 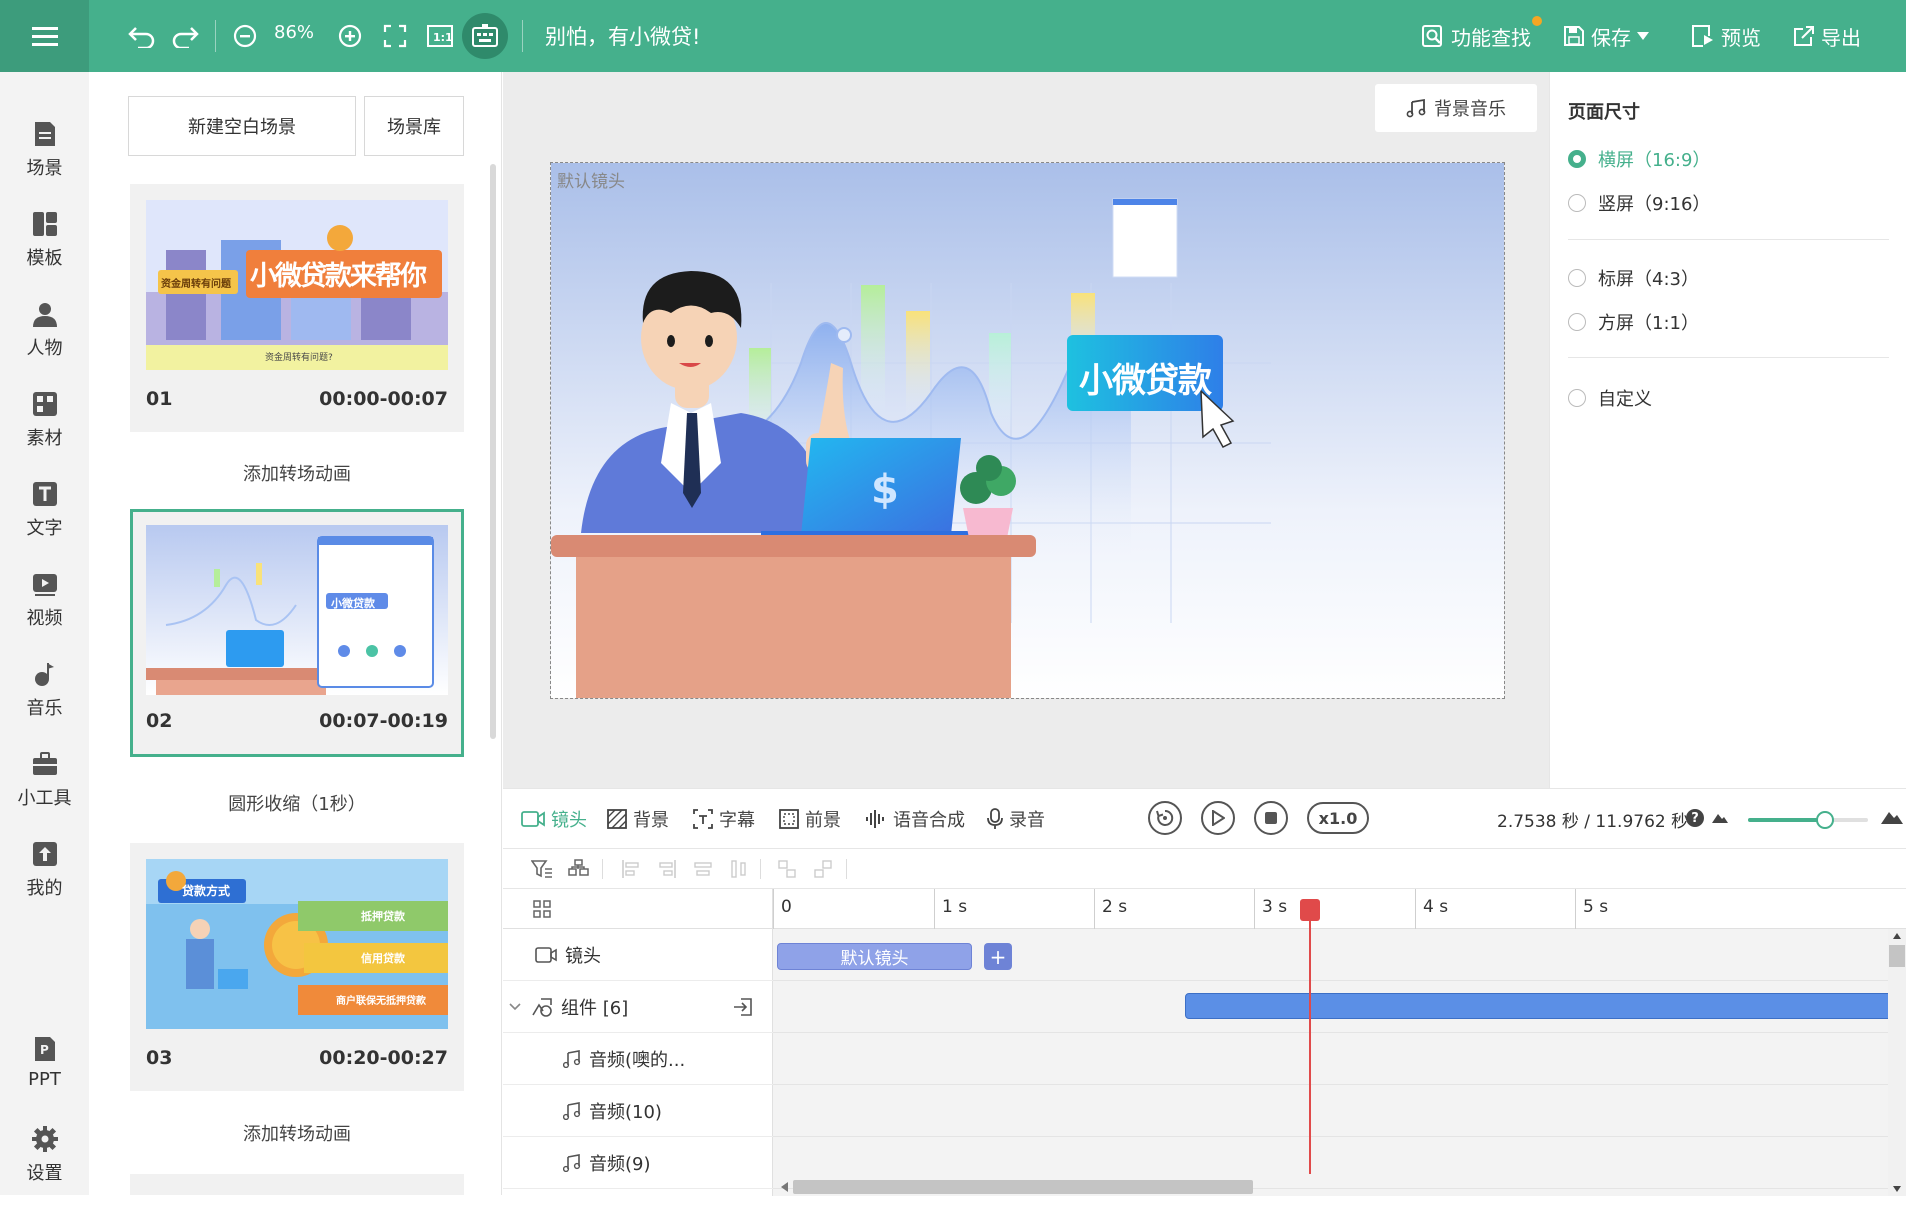 I want to click on slider-knob, so click(x=1824, y=820).